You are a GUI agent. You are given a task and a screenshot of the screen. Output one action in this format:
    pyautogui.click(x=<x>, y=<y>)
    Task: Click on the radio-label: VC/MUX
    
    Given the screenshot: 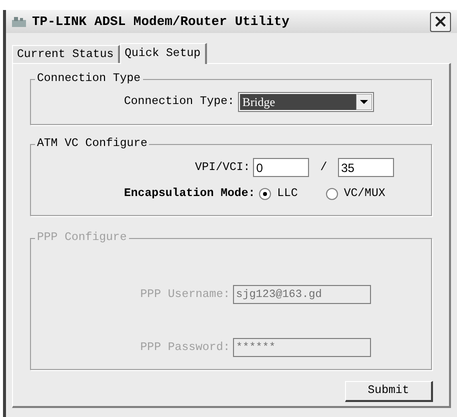 What is the action you would take?
    pyautogui.click(x=365, y=194)
    